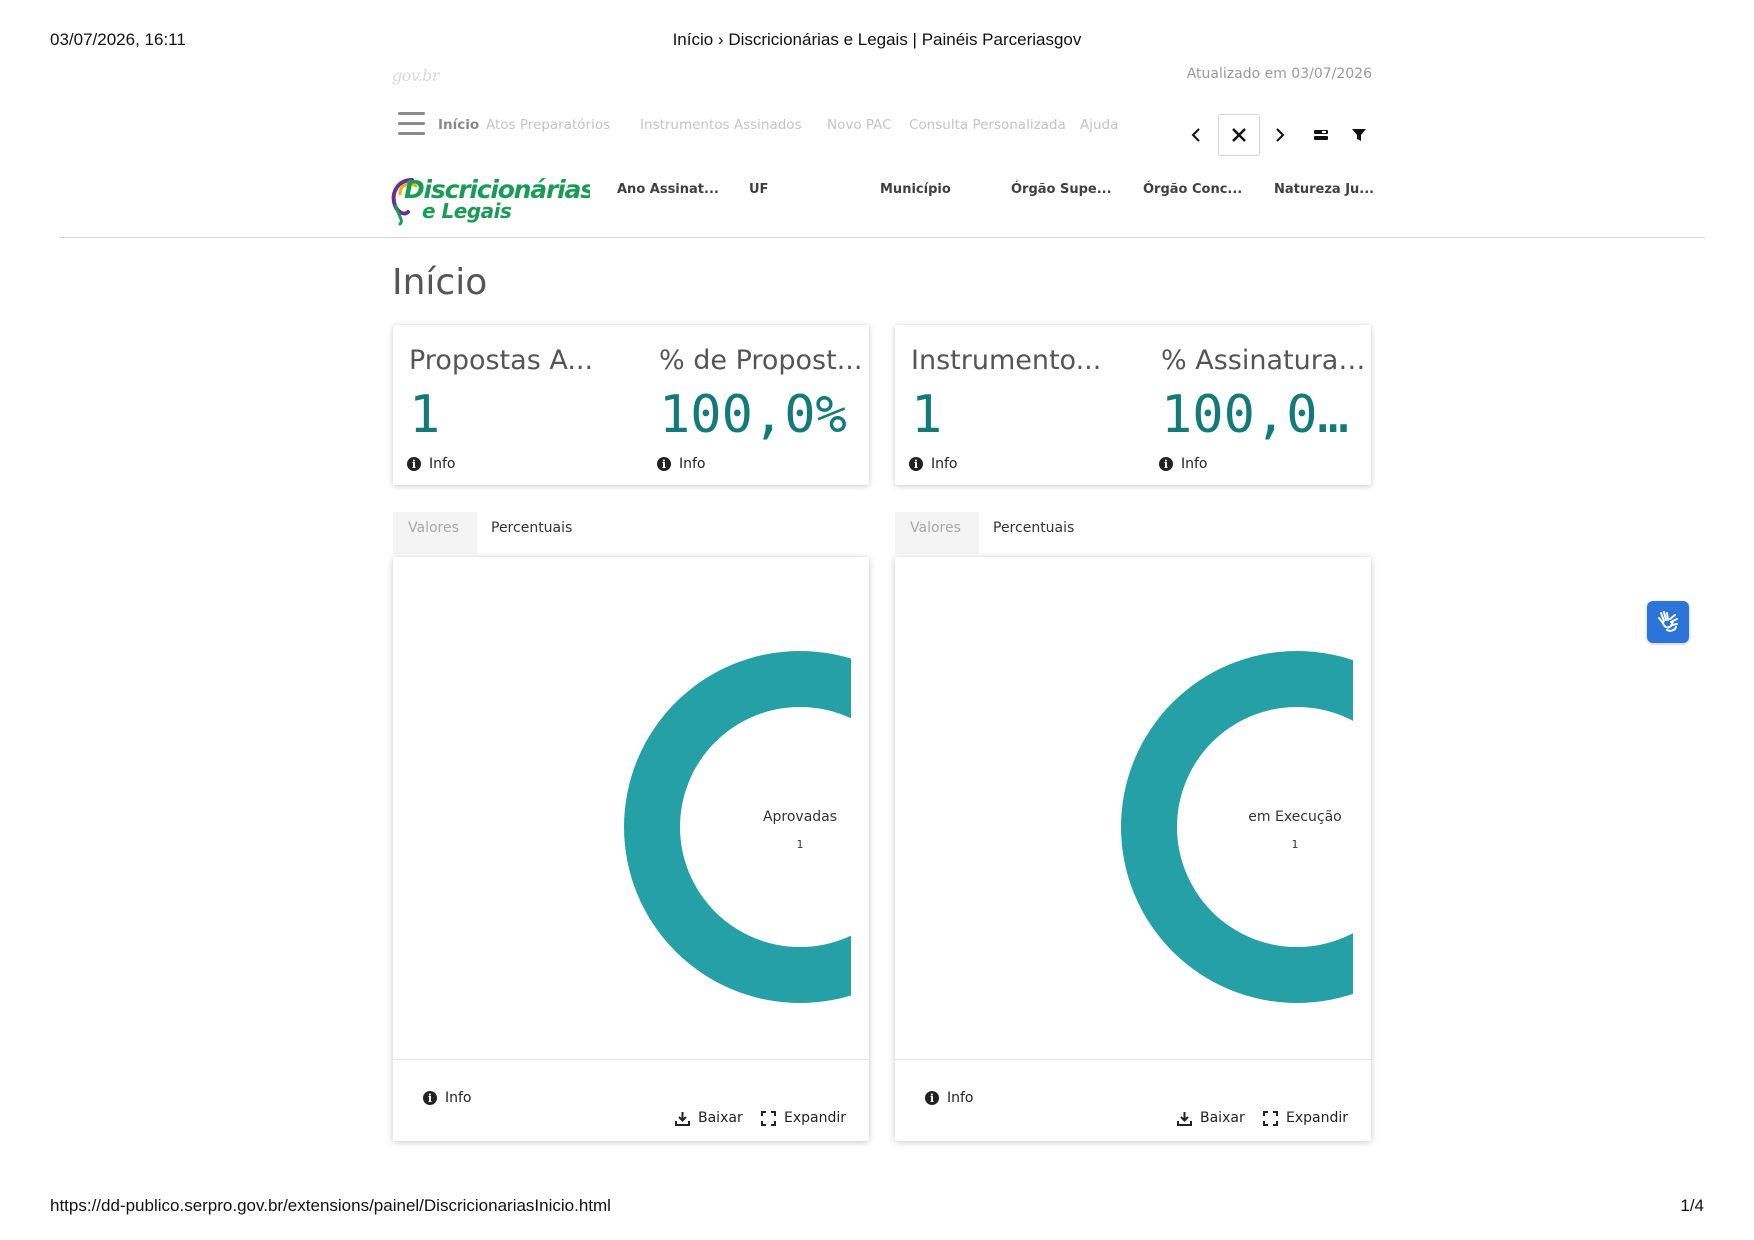 The width and height of the screenshot is (1754, 1240). I want to click on step-back-icon, so click(1196, 135).